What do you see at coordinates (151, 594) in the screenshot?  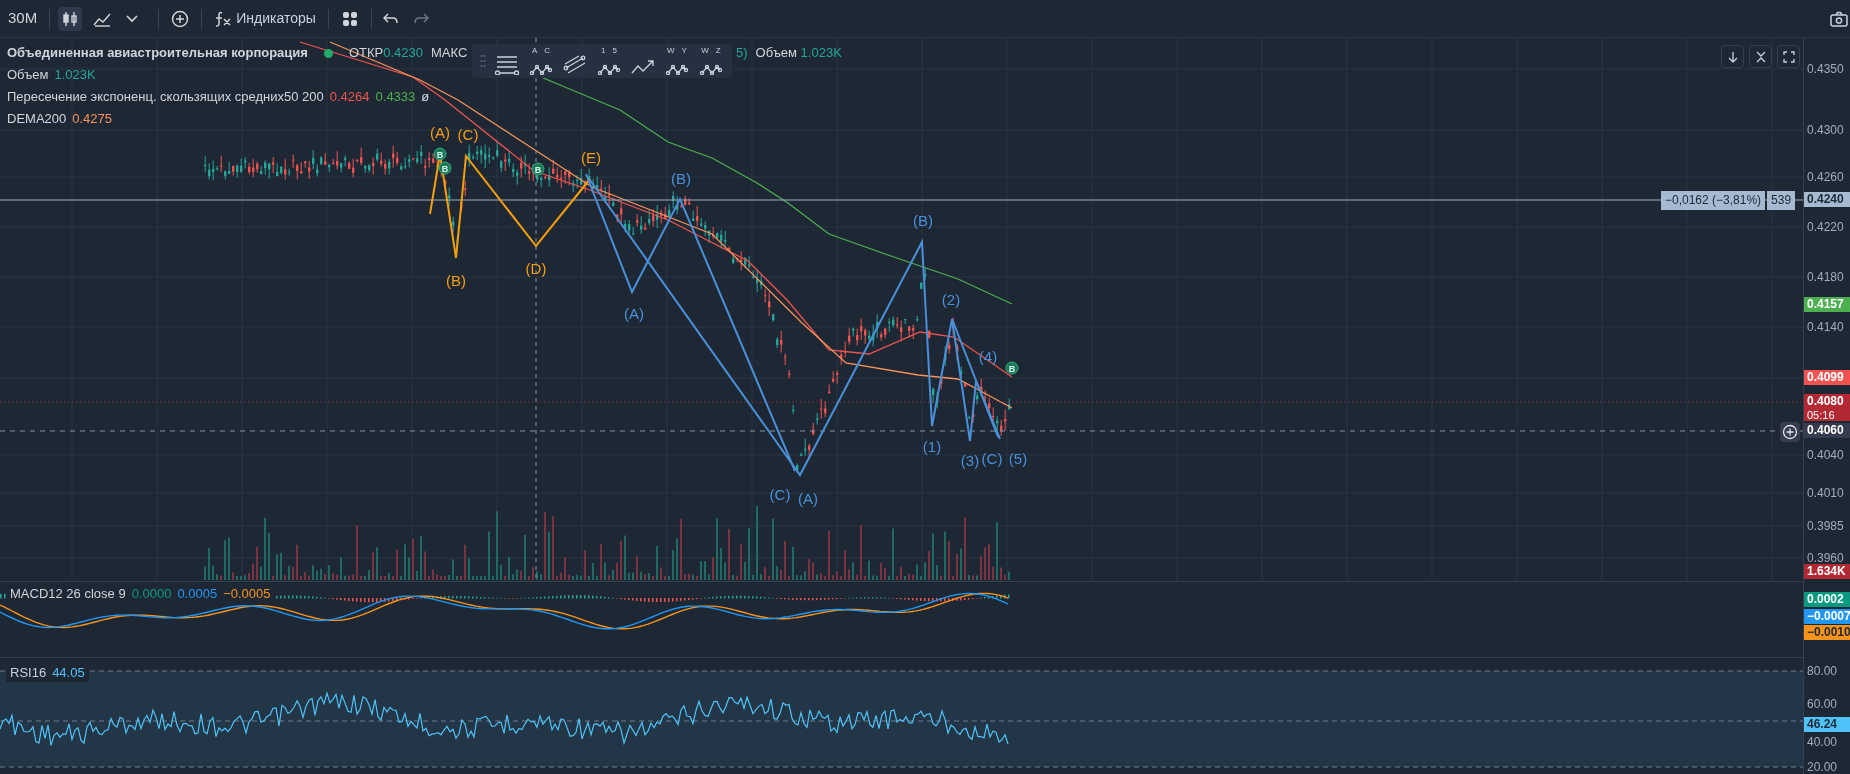 I see `indicator-value: 0.0000` at bounding box center [151, 594].